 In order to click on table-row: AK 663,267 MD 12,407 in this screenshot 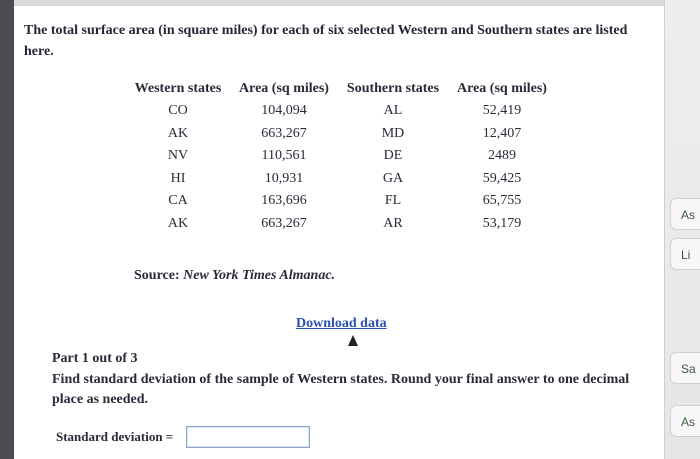, I will do `click(341, 134)`.